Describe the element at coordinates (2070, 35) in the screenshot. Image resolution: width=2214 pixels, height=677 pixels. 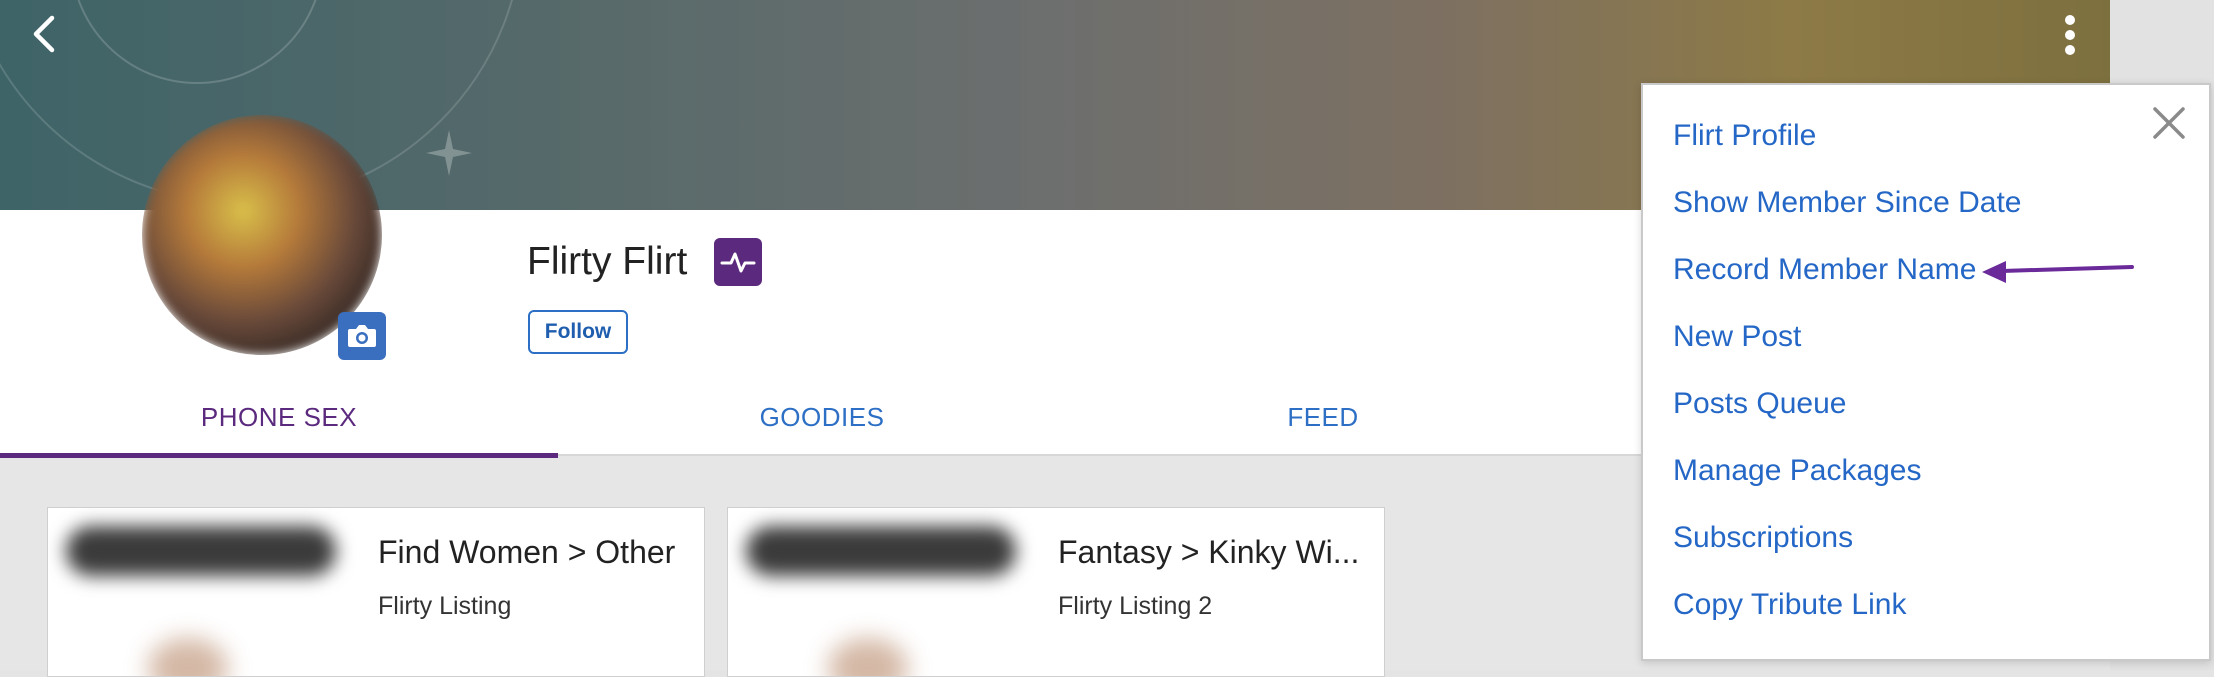
I see `more-vertical-icon` at that location.